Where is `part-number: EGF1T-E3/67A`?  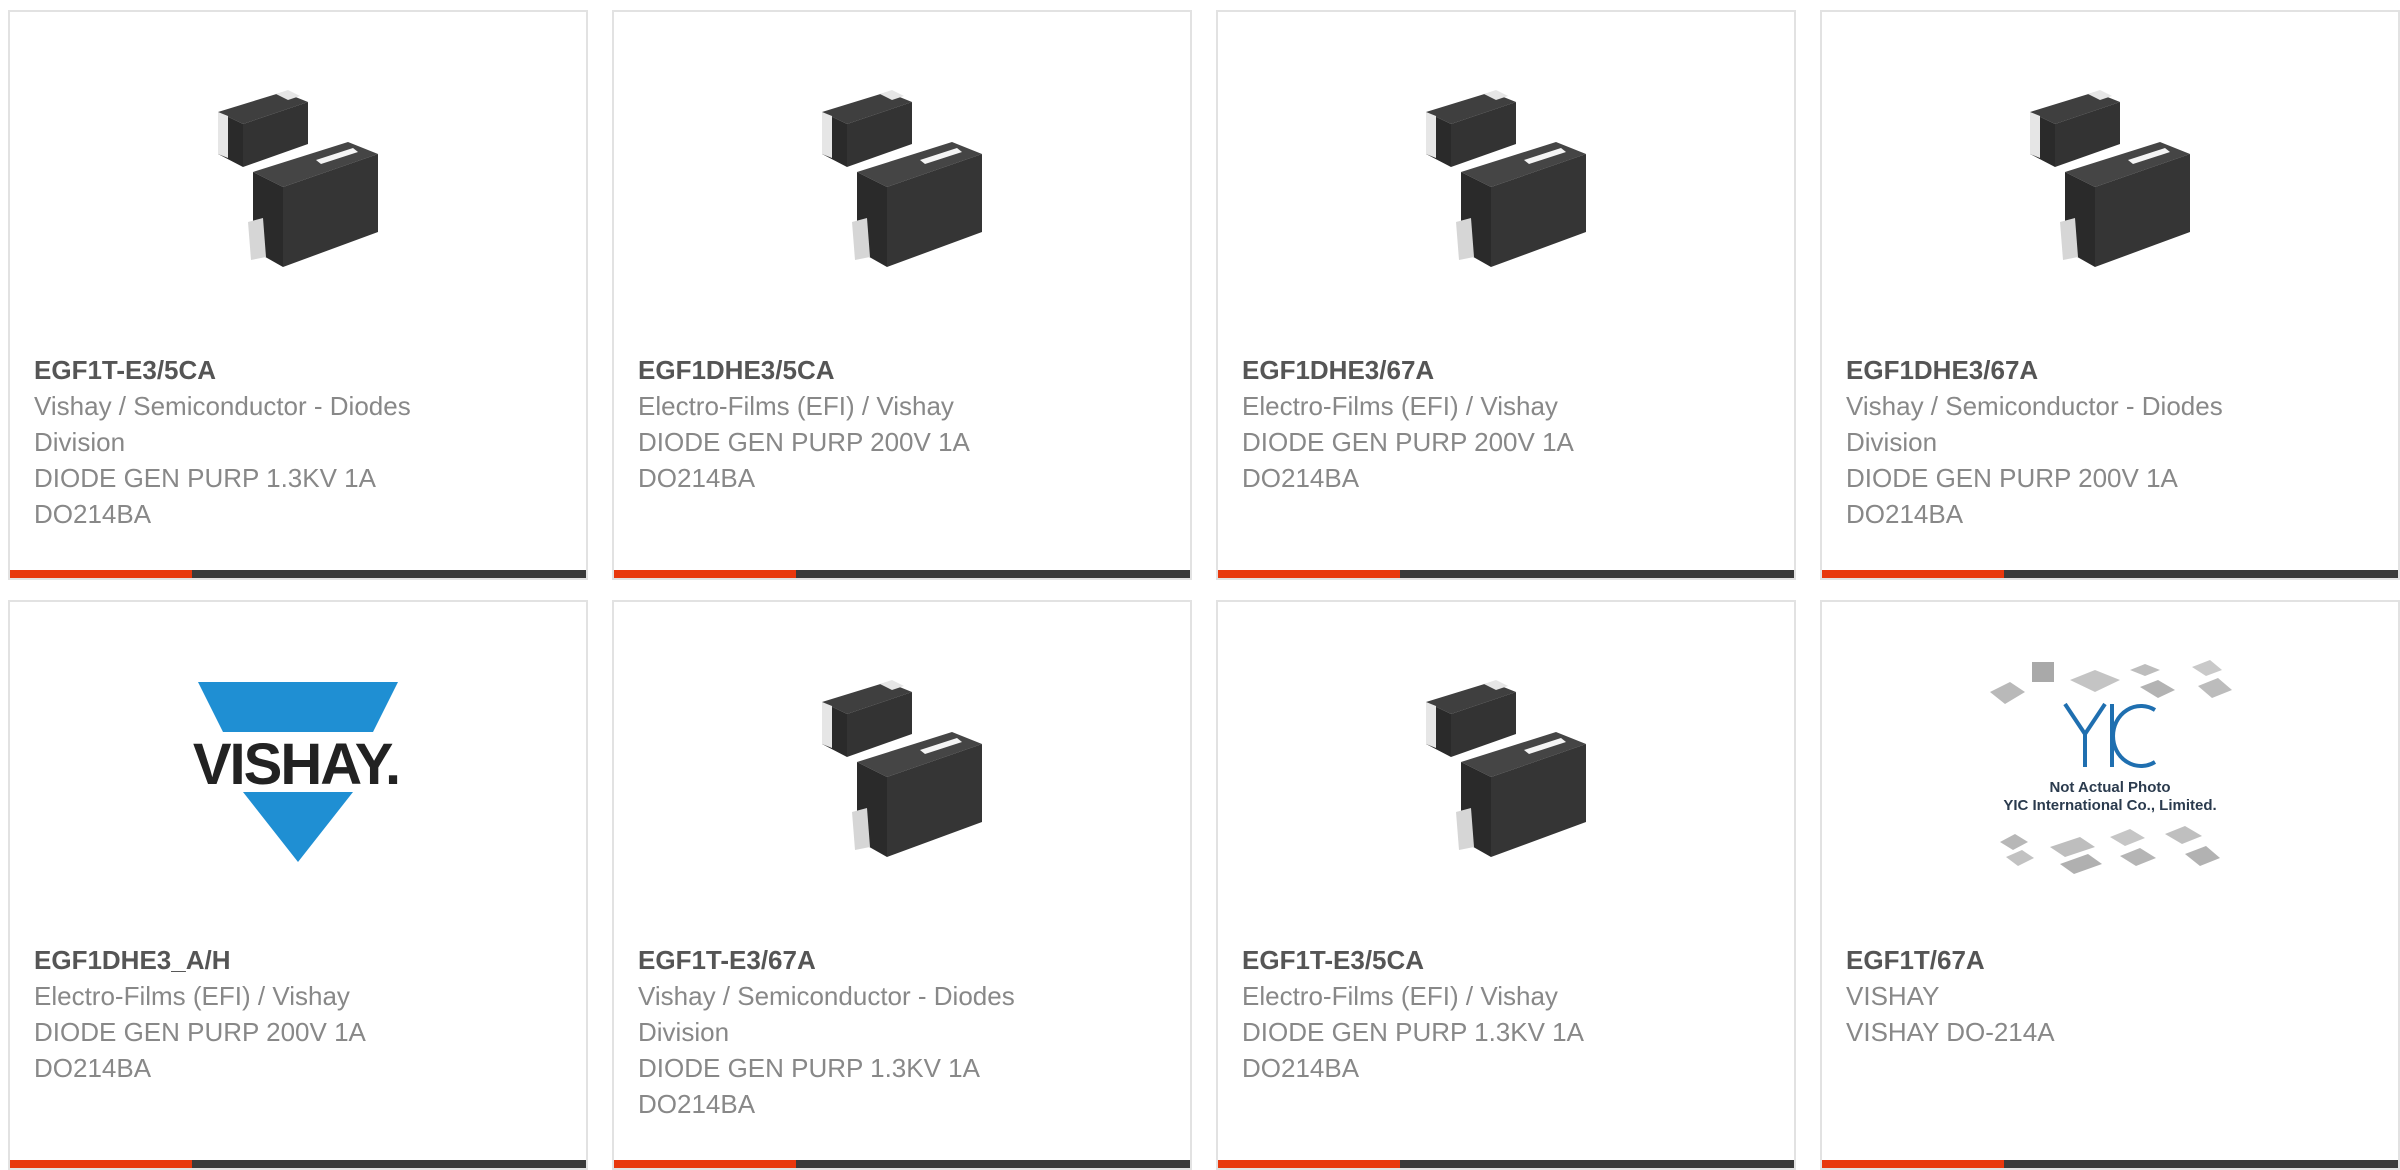 part-number: EGF1T-E3/67A is located at coordinates (902, 960).